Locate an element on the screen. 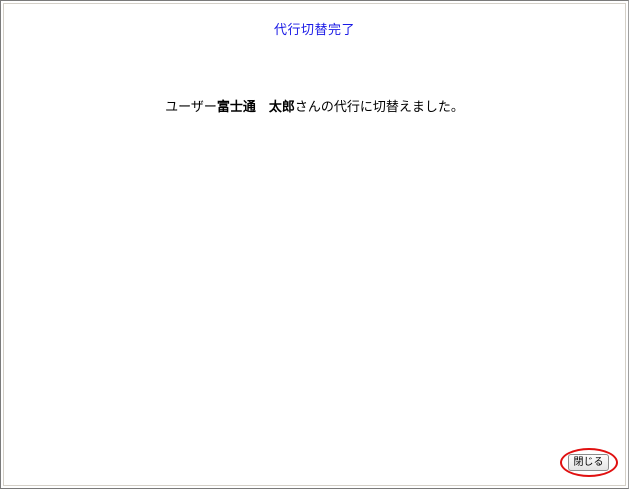 The height and width of the screenshot is (489, 629). message-suffix: さんの代行に切替えました。 is located at coordinates (379, 107).